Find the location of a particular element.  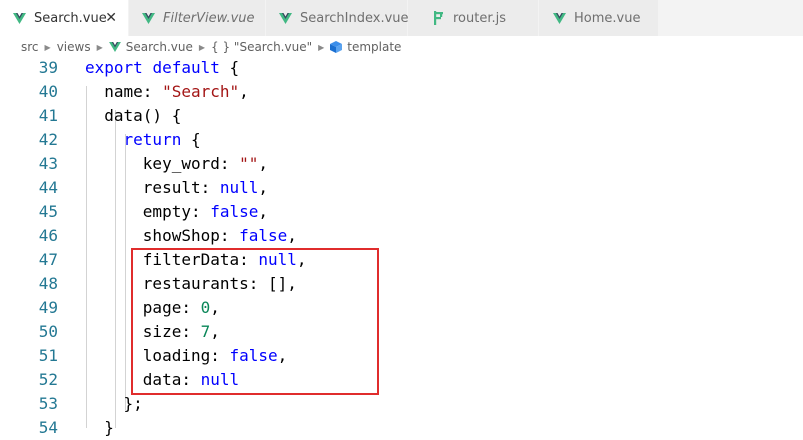

code-text: } is located at coordinates (99, 427).